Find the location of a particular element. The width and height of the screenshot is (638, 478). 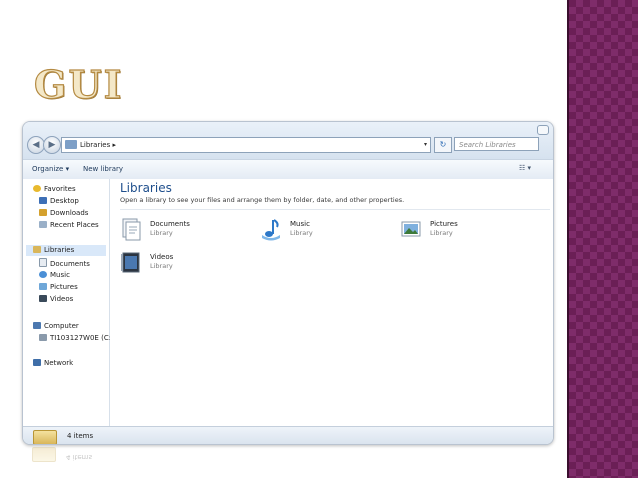

library-music: Music Library is located at coordinates (320, 230).